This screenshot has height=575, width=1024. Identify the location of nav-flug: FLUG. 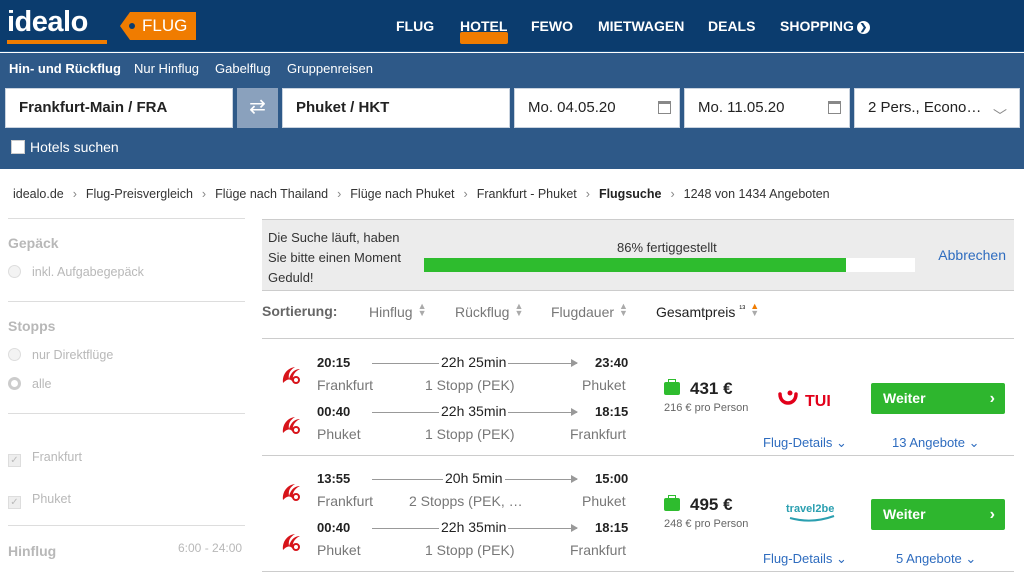
(415, 26).